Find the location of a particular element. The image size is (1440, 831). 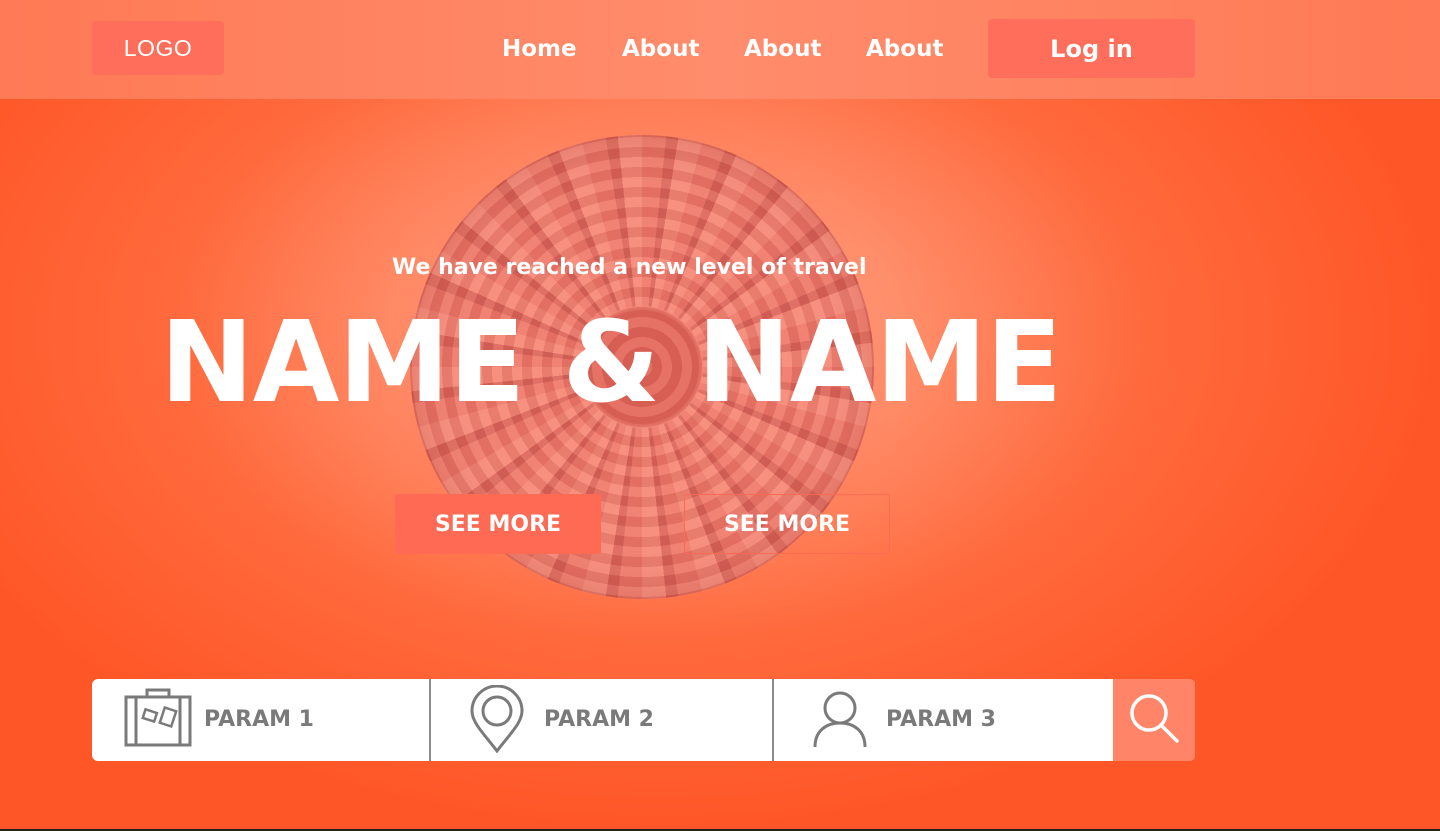

hero-tagline: We have reached a new level of travel is located at coordinates (629, 267).